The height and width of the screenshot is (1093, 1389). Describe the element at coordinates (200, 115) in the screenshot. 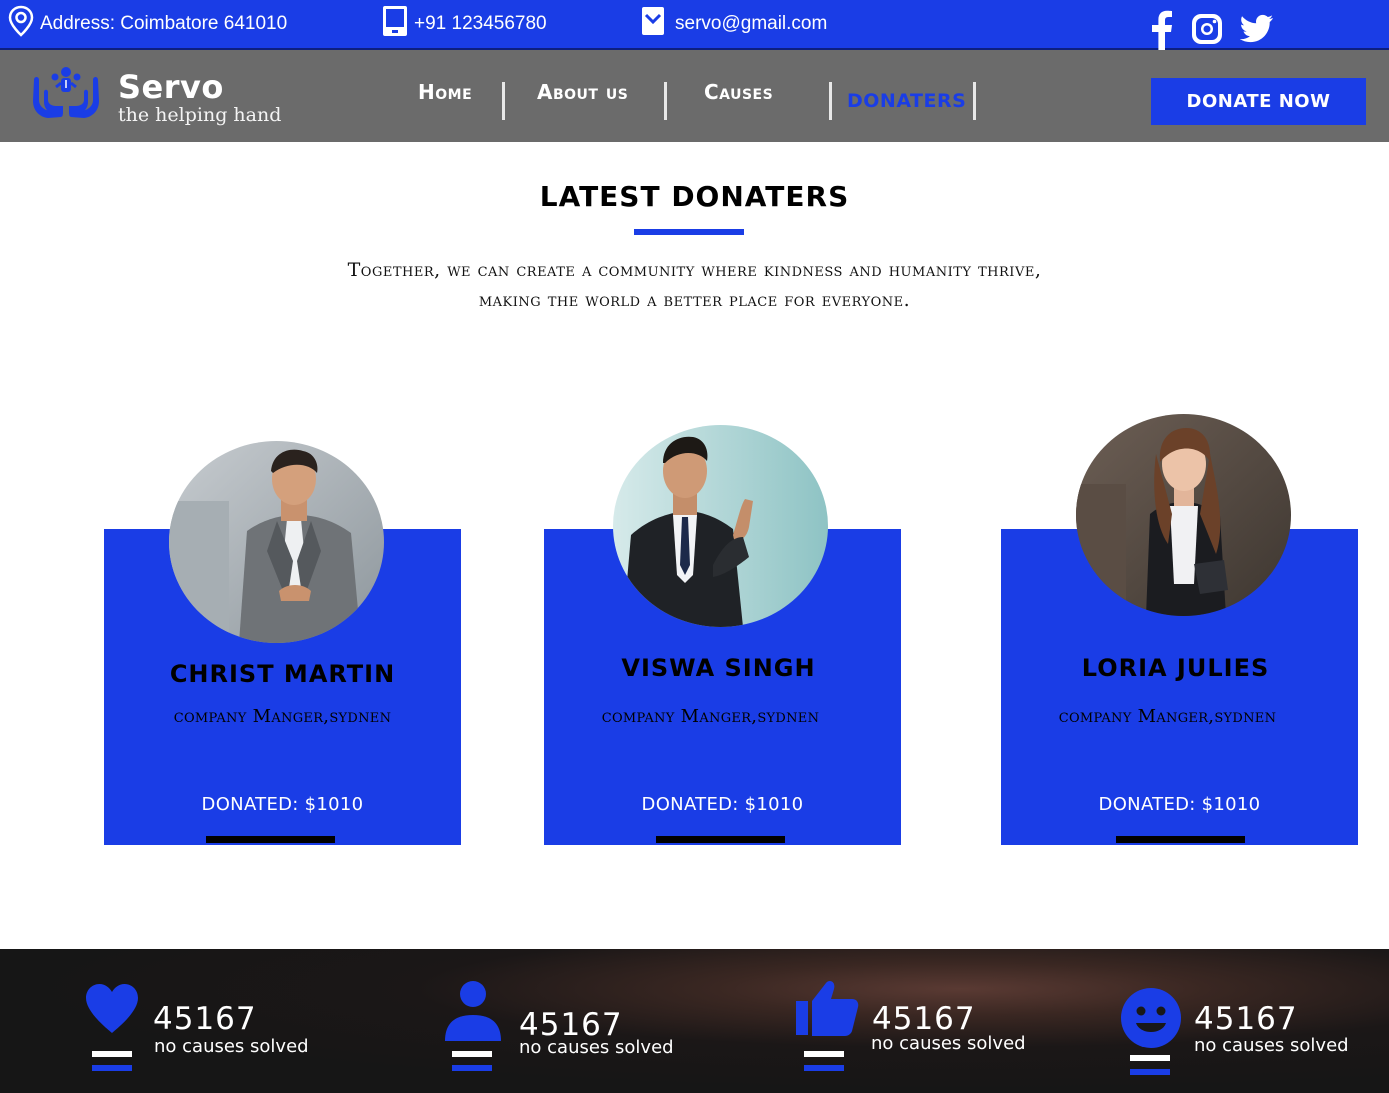

I see `brand-tagline: the helping hand` at that location.